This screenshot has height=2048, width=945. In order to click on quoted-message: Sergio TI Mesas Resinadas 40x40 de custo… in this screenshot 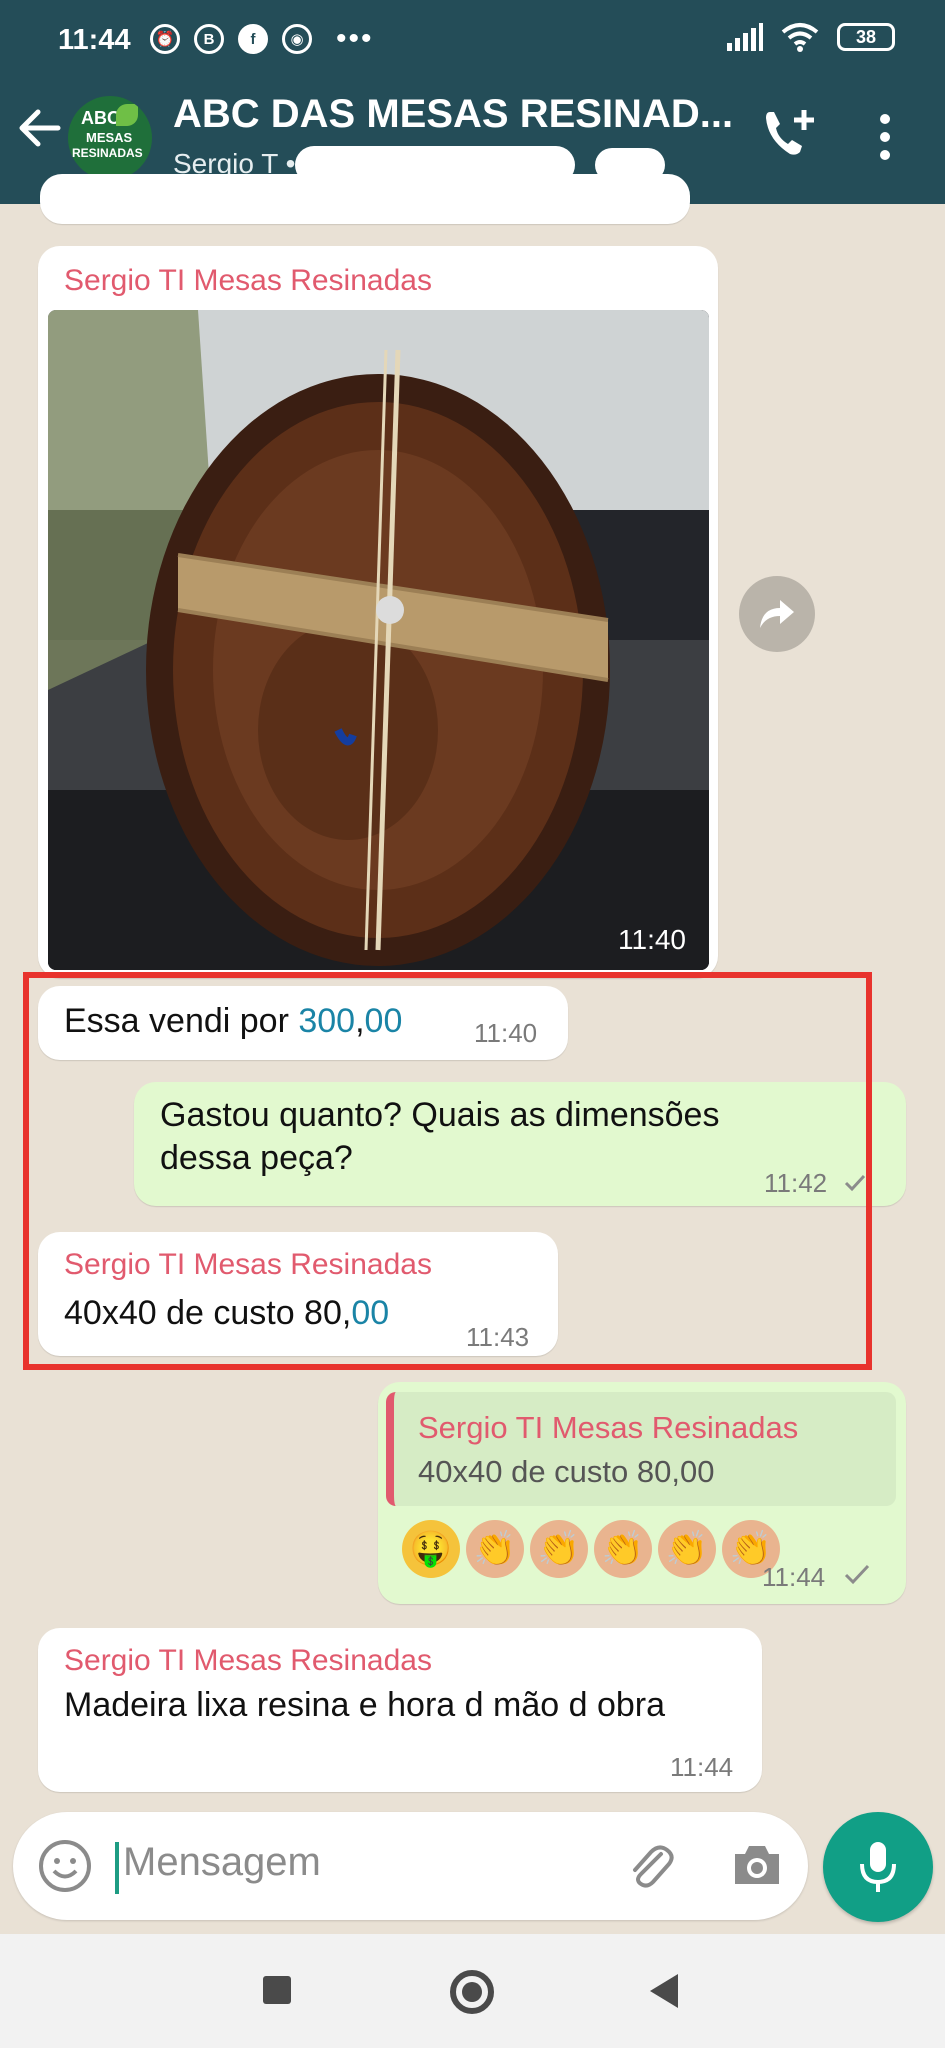, I will do `click(641, 1449)`.